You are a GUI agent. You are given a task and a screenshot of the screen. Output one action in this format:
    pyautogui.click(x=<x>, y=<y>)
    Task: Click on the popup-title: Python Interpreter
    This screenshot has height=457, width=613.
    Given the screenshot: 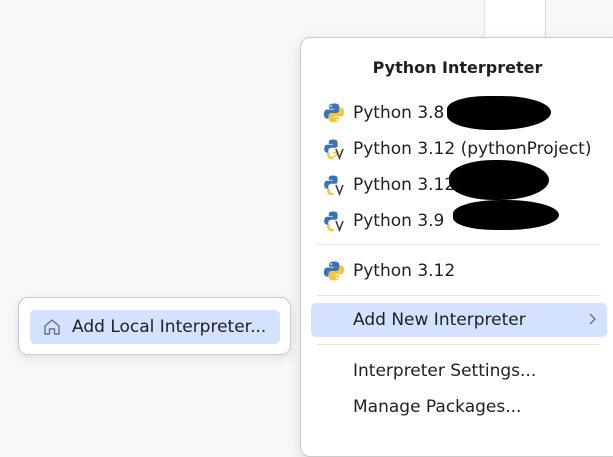 What is the action you would take?
    pyautogui.click(x=457, y=67)
    